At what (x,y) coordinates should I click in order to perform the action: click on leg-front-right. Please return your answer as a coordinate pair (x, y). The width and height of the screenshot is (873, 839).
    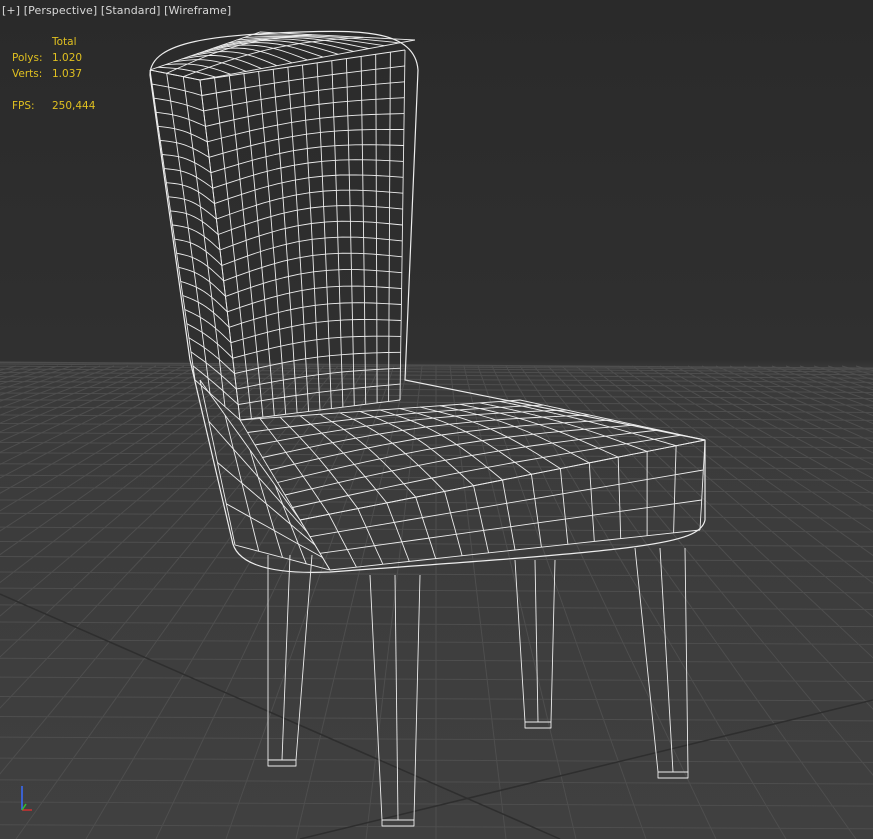
    Looking at the image, I should click on (661, 663).